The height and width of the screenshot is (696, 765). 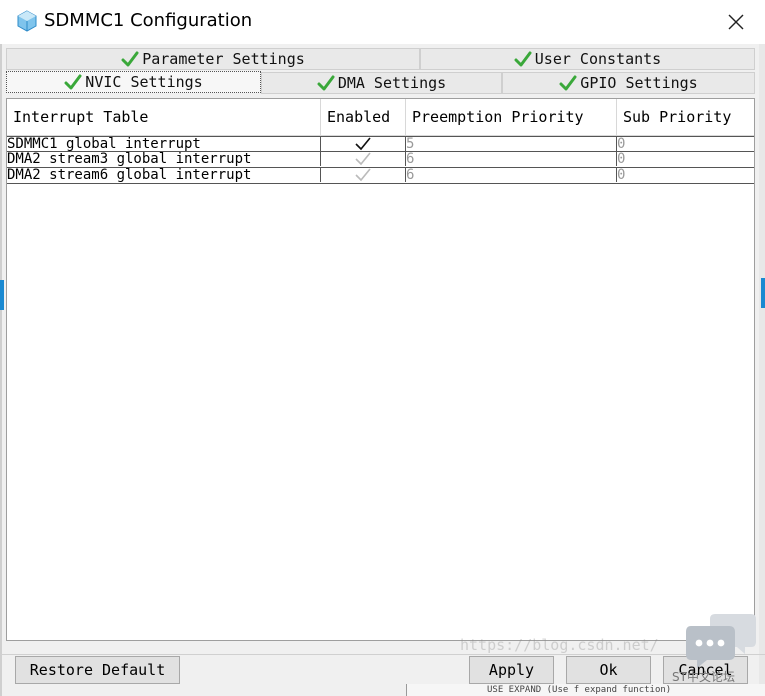 What do you see at coordinates (164, 175) in the screenshot?
I see `interrupt-name-cell: DMA2 stream6 global interrupt` at bounding box center [164, 175].